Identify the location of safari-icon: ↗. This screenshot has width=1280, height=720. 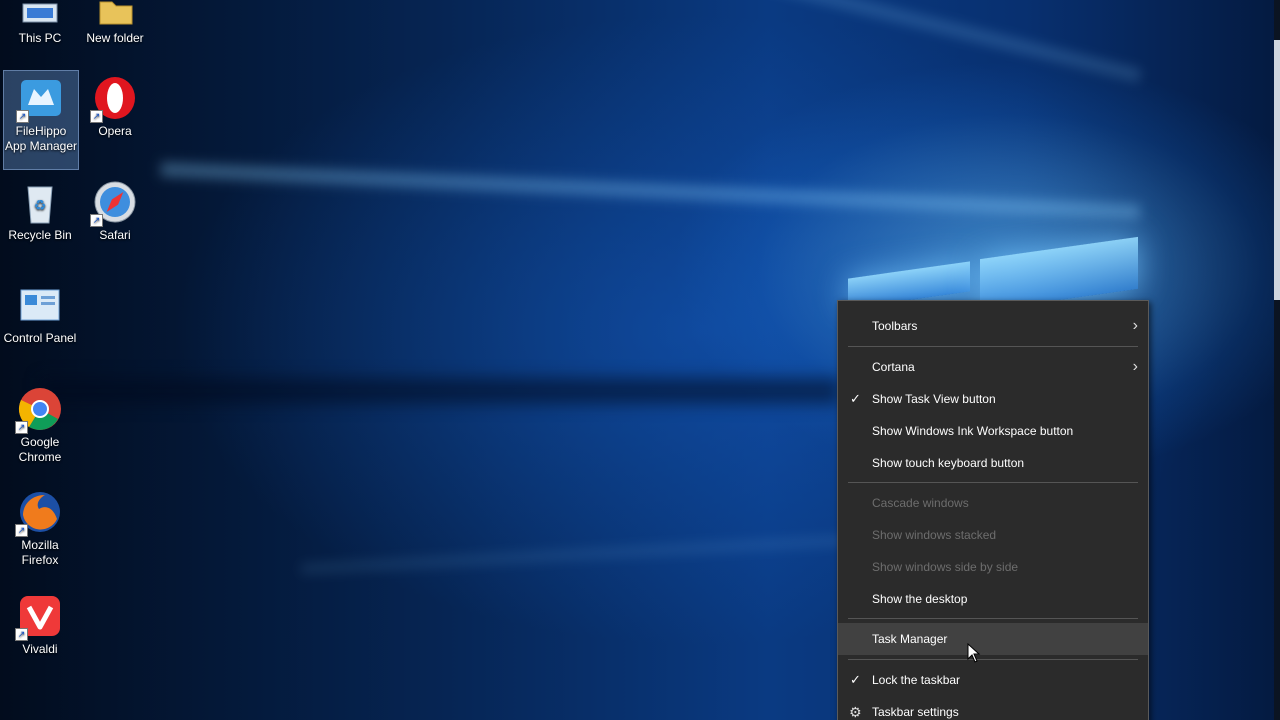
(114, 203).